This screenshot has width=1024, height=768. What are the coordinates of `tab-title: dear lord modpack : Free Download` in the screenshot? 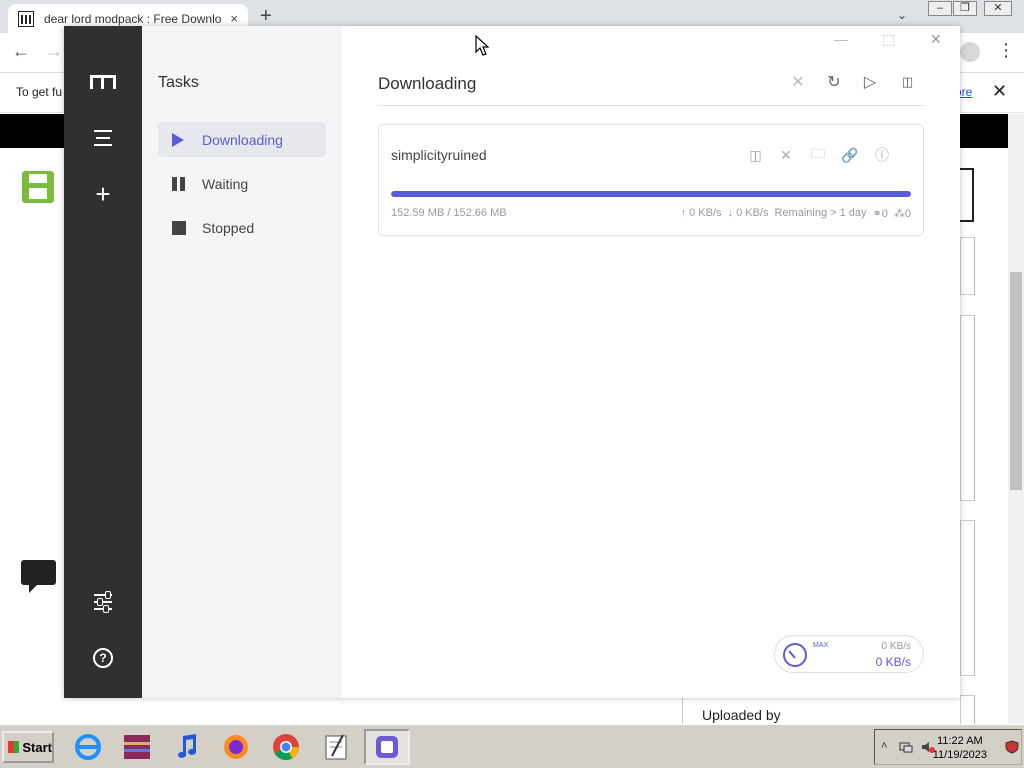 It's located at (133, 18).